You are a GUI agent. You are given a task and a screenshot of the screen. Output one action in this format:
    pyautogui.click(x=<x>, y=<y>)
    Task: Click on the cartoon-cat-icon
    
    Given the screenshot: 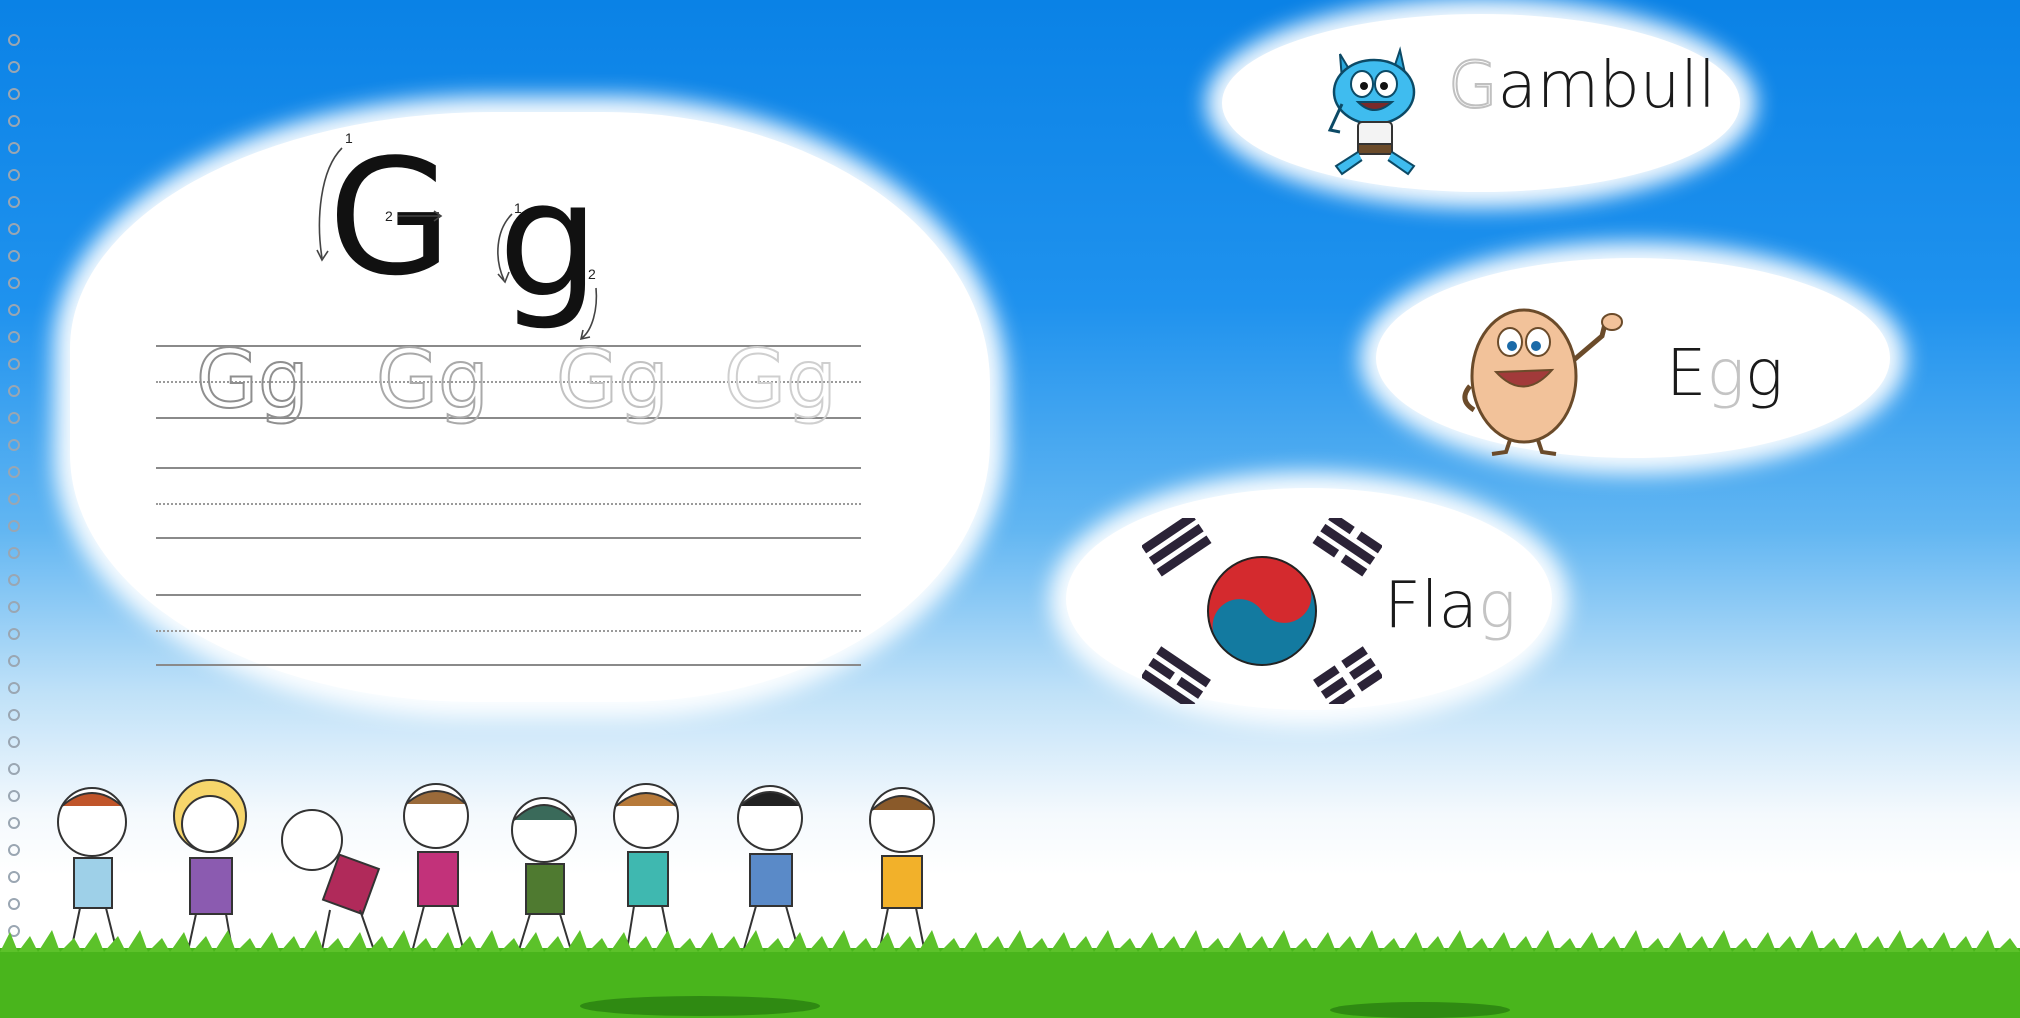 What is the action you would take?
    pyautogui.click(x=1371, y=111)
    